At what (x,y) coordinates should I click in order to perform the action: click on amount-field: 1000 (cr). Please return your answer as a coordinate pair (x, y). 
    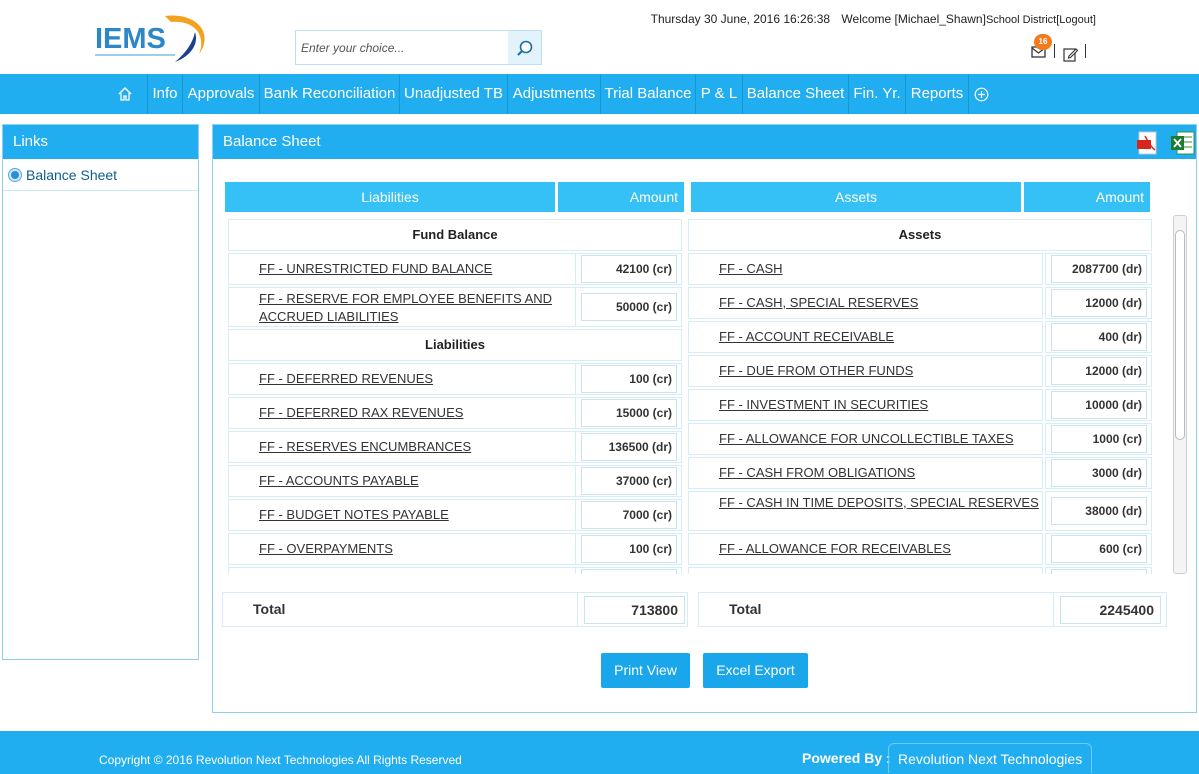
    Looking at the image, I should click on (1099, 439).